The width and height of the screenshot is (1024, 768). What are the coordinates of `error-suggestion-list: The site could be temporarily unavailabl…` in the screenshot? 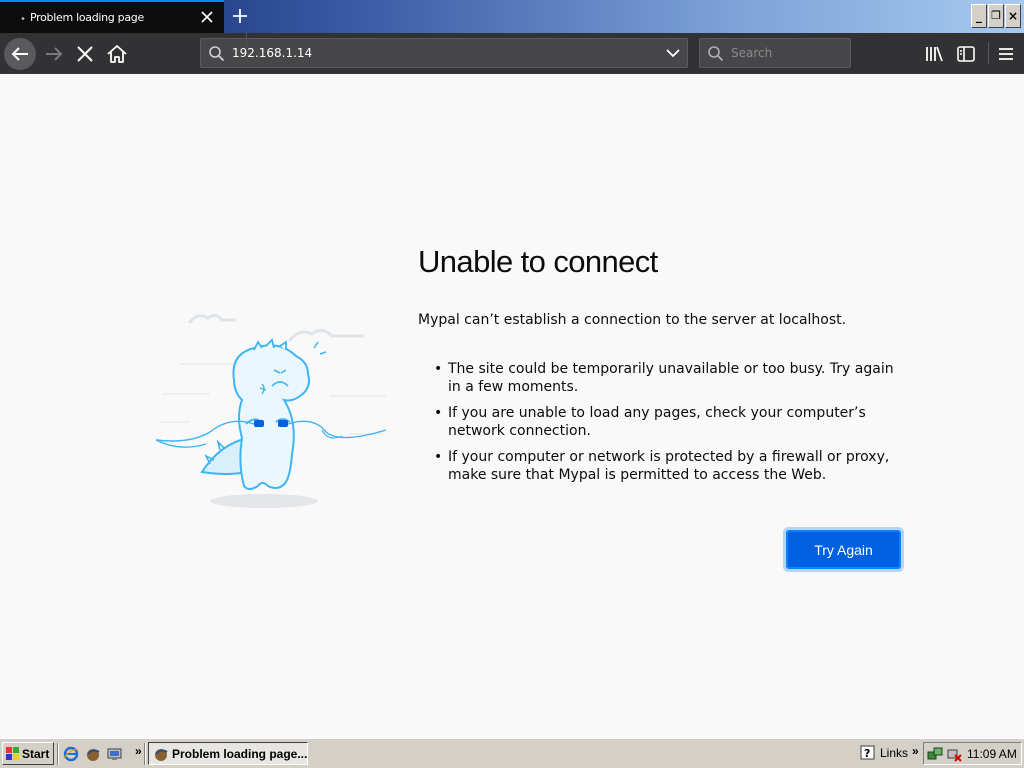 It's located at (669, 426).